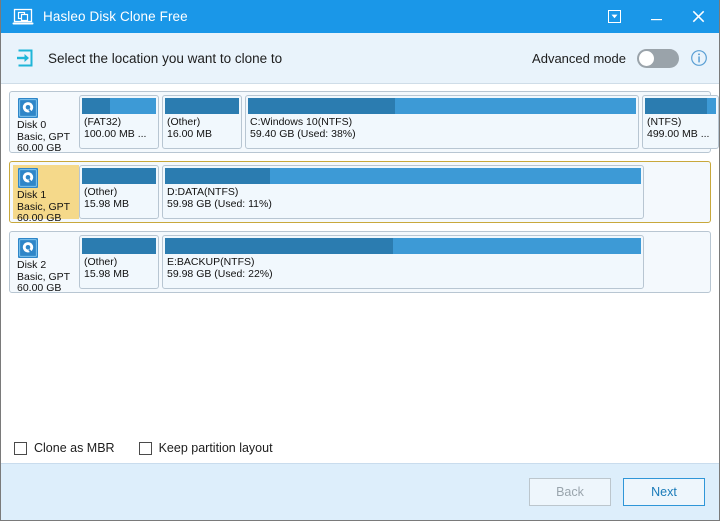 The width and height of the screenshot is (720, 521). I want to click on window-controls, so click(656, 16).